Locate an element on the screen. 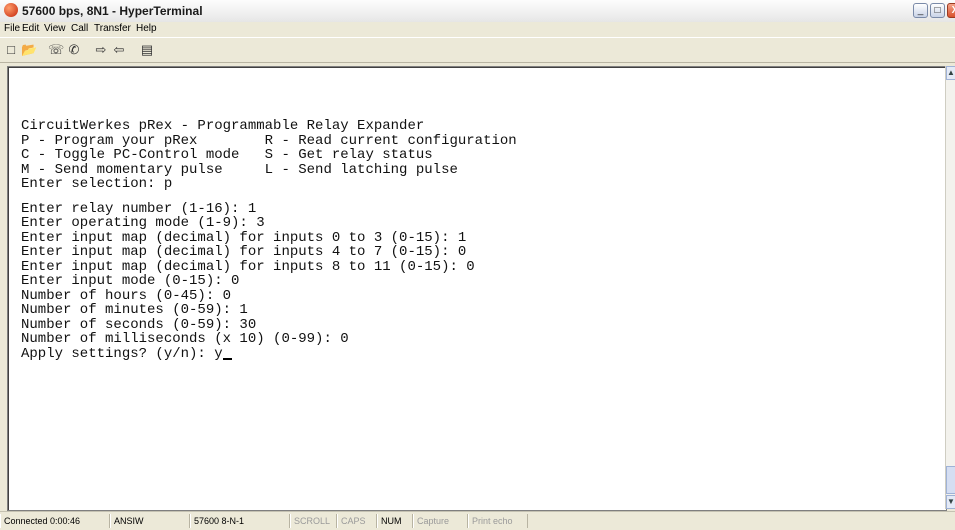  title-bar: 57600 bps, 8N1 - HyperTerminal _ □ X is located at coordinates (477, 11).